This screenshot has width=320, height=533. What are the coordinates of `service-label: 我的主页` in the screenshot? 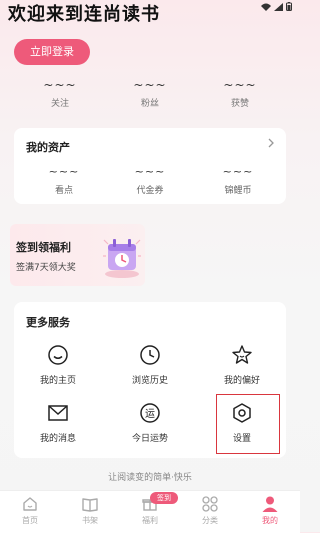 It's located at (57, 381).